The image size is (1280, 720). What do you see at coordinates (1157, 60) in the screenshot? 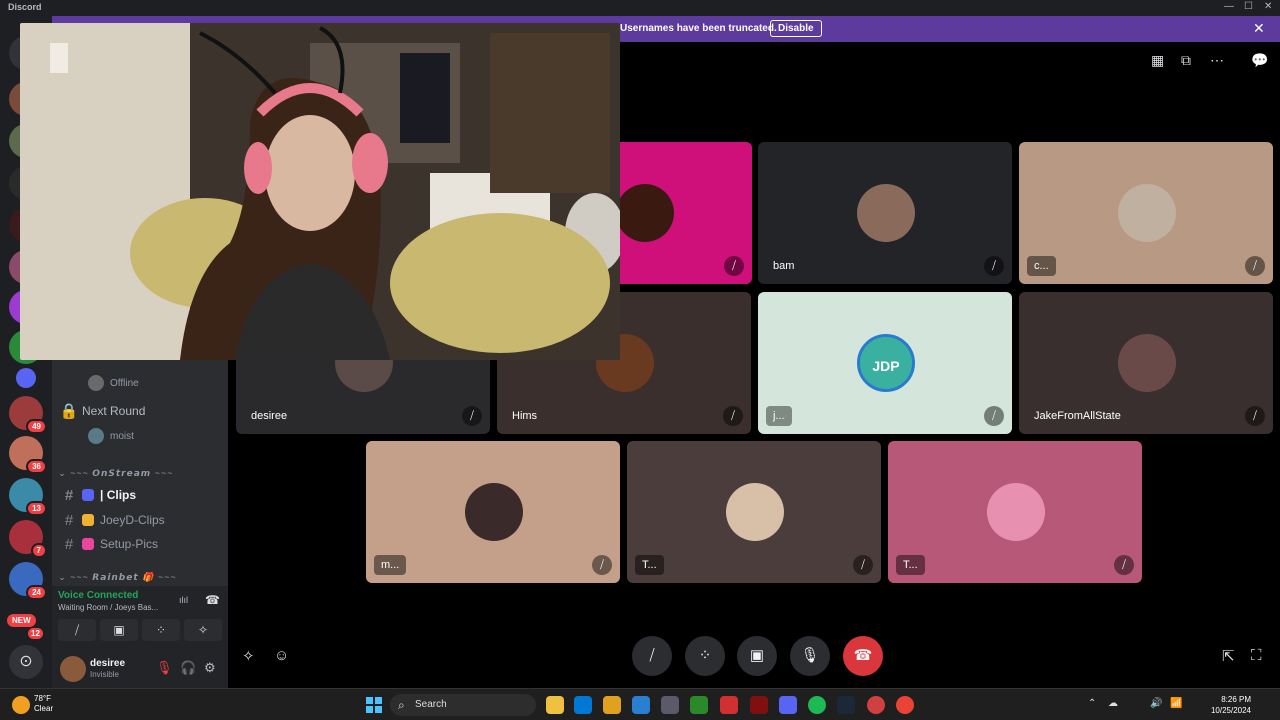
I see `grid-layout-icon: ▦` at bounding box center [1157, 60].